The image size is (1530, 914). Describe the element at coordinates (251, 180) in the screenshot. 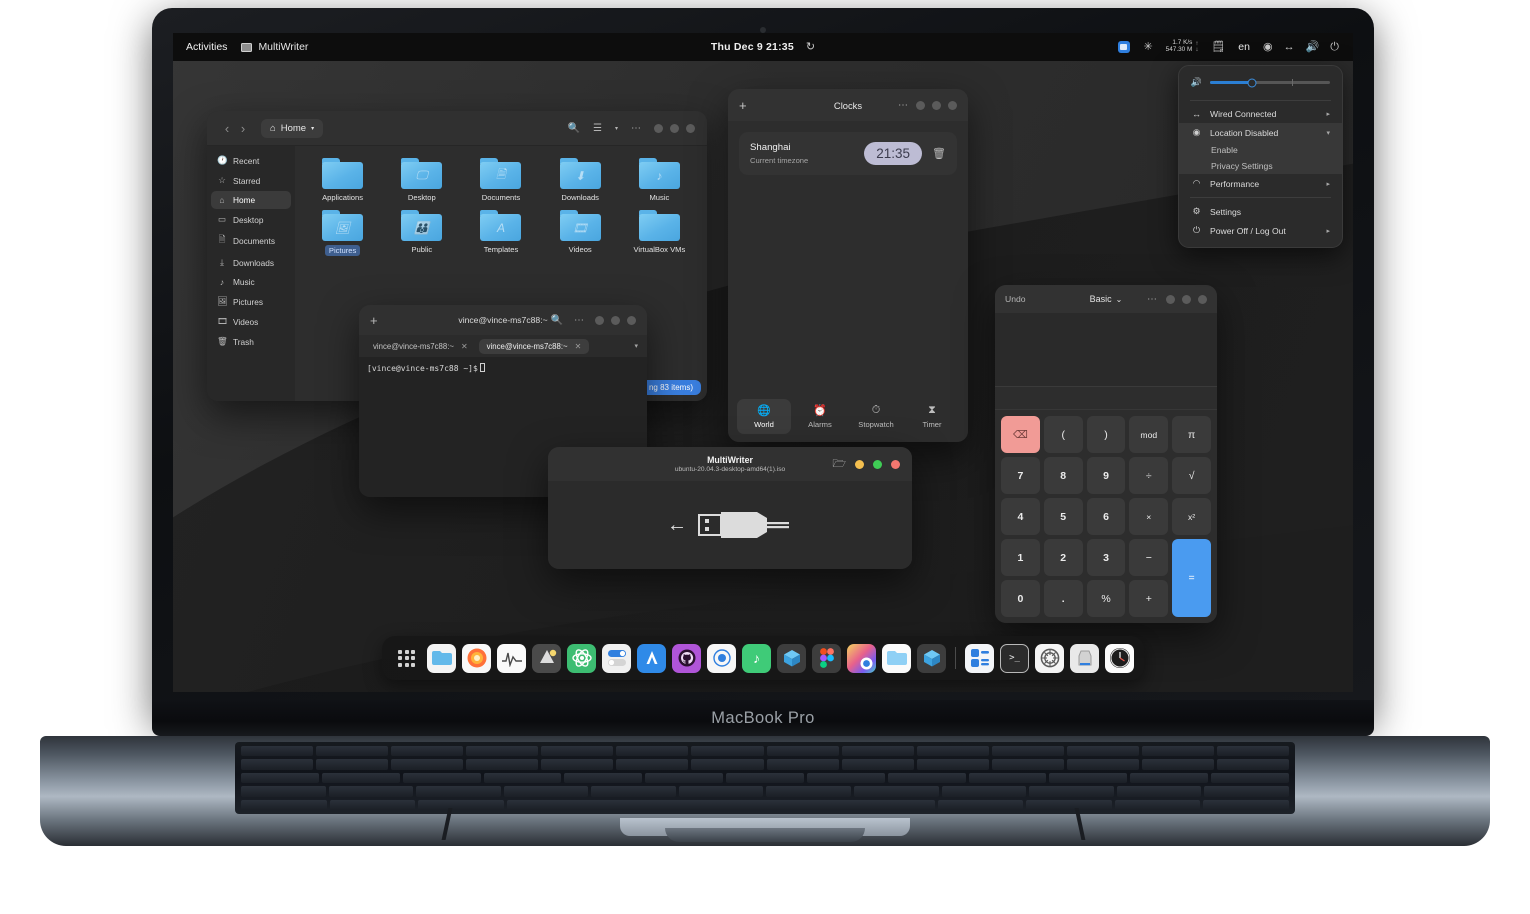

I see `sidebar-item-starred: ☆ Starred` at that location.